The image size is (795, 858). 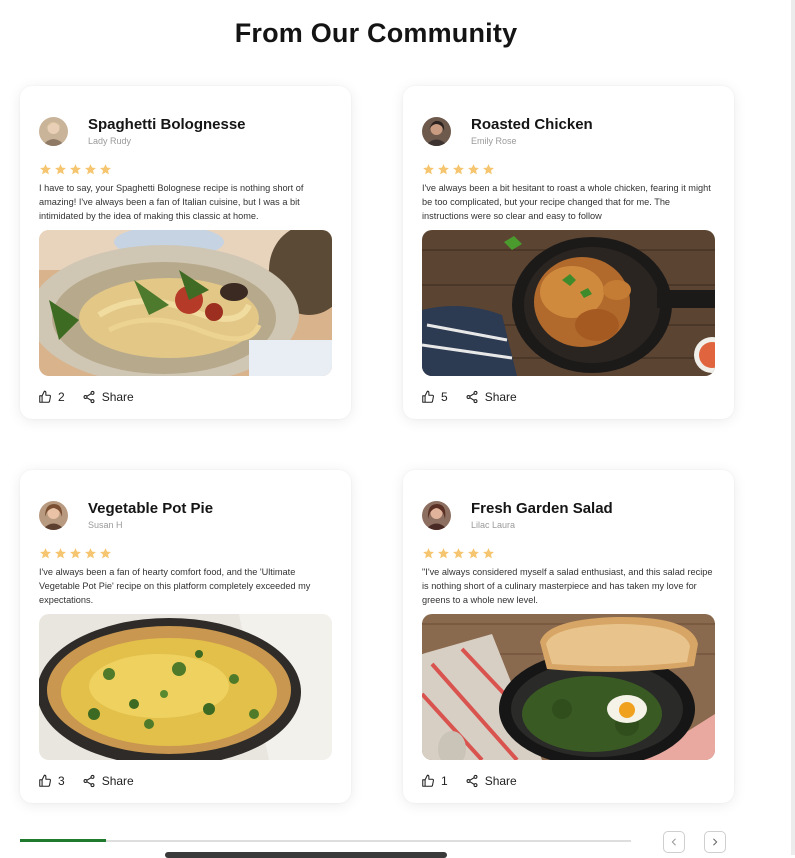 I want to click on carousel-progress, so click(x=325, y=840).